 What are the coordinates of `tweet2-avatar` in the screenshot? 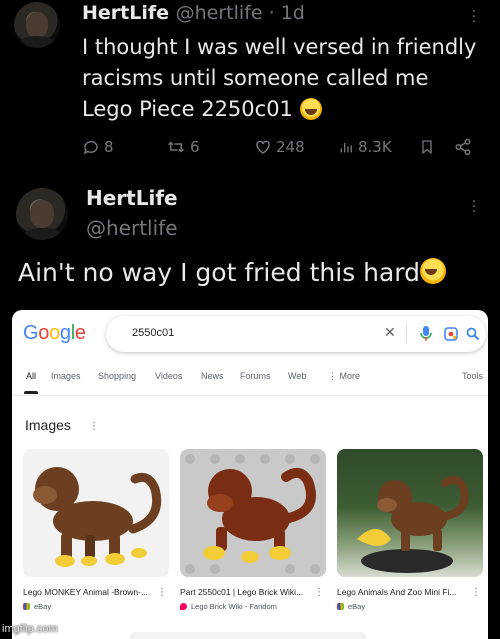 It's located at (42, 214).